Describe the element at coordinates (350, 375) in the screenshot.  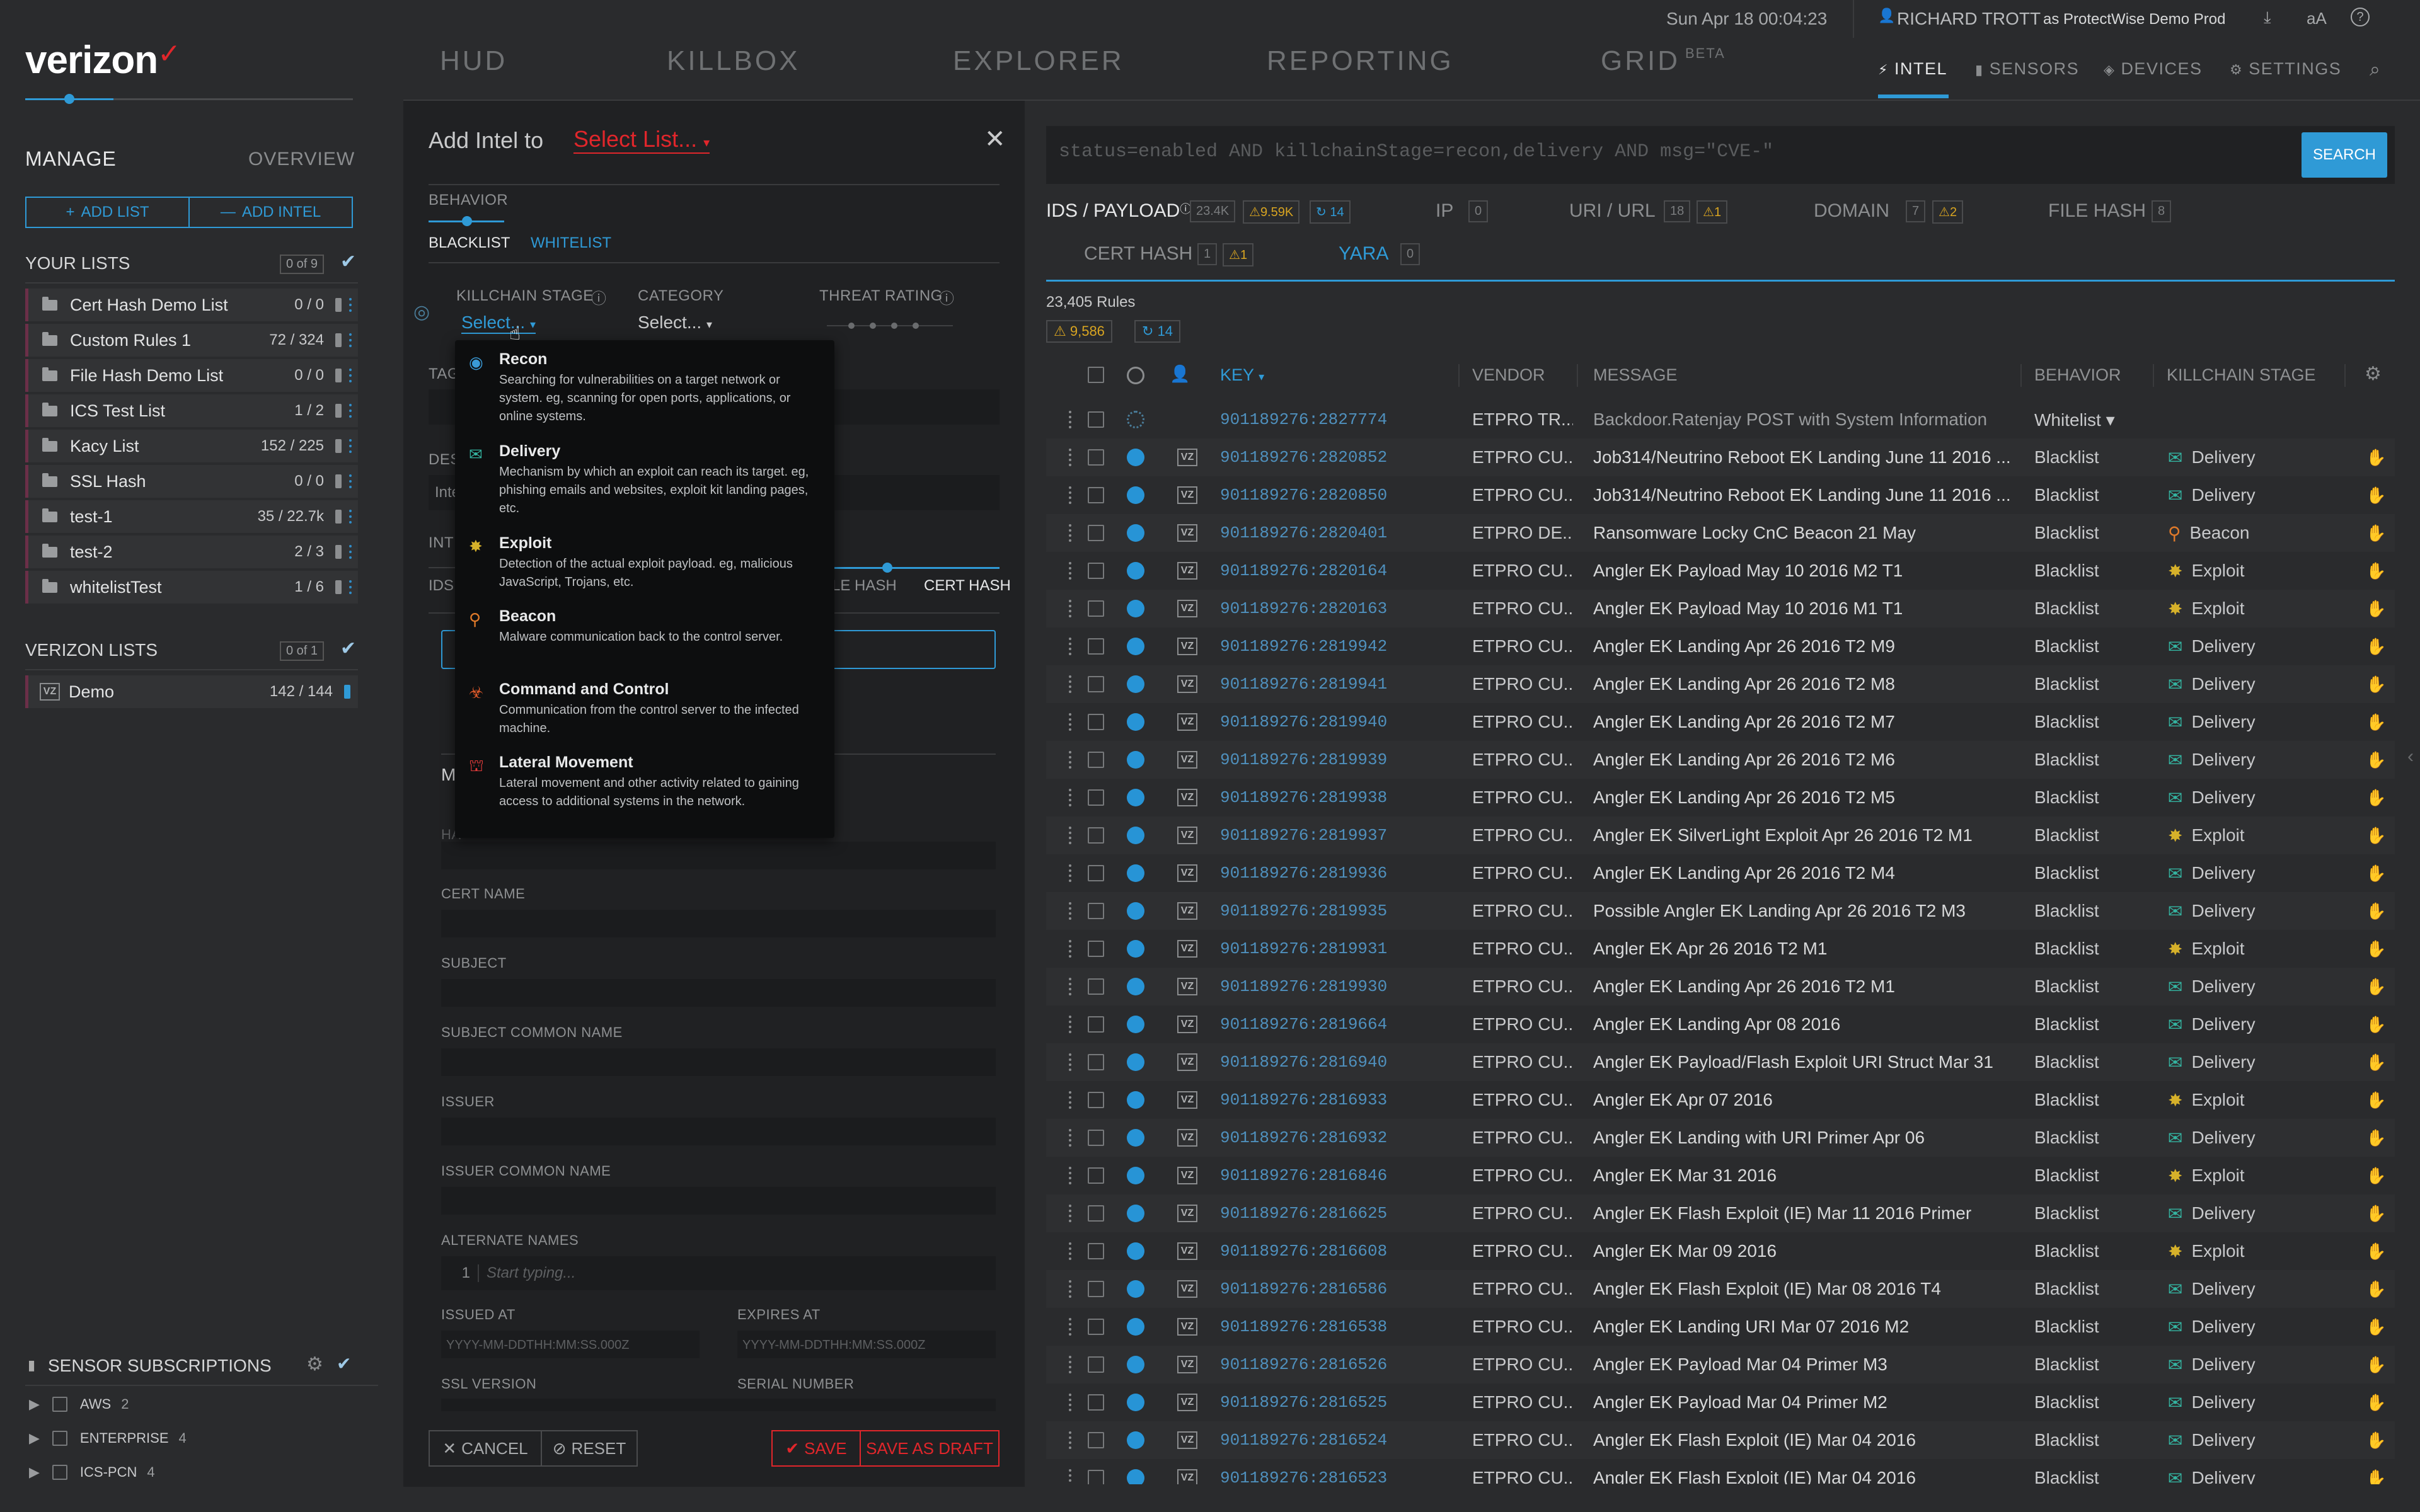
I see `drag-handle-icon` at that location.